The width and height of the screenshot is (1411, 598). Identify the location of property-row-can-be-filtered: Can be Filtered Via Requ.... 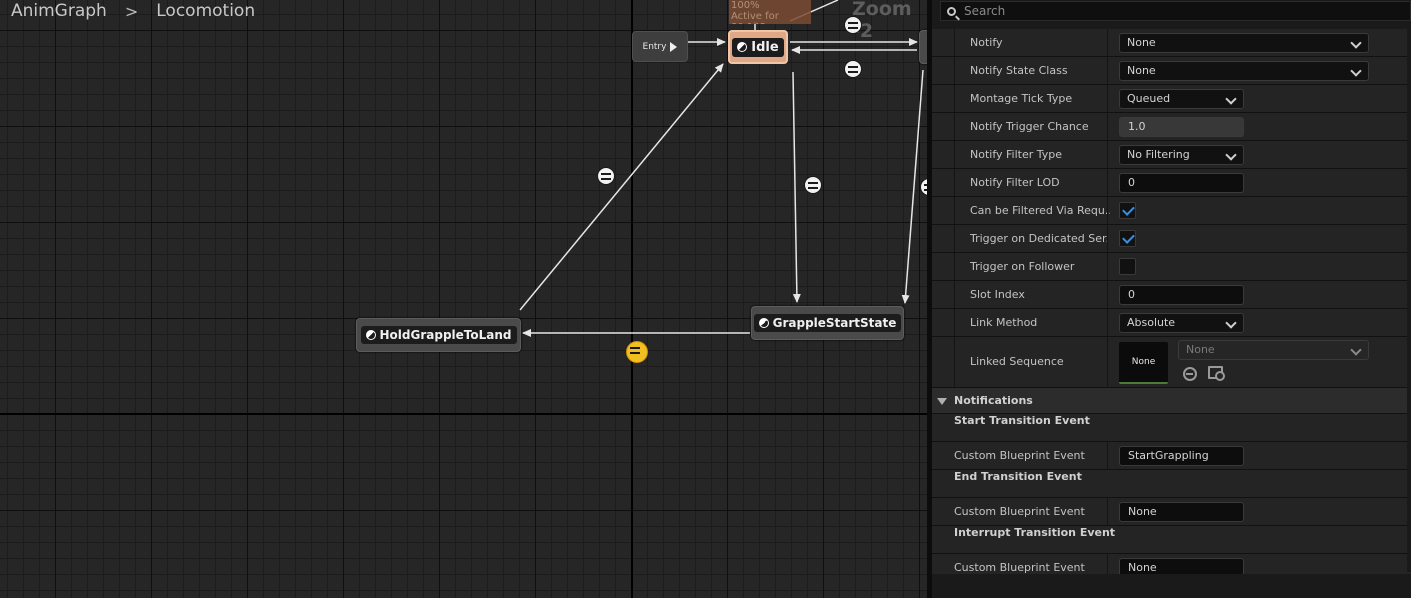
(1171, 211).